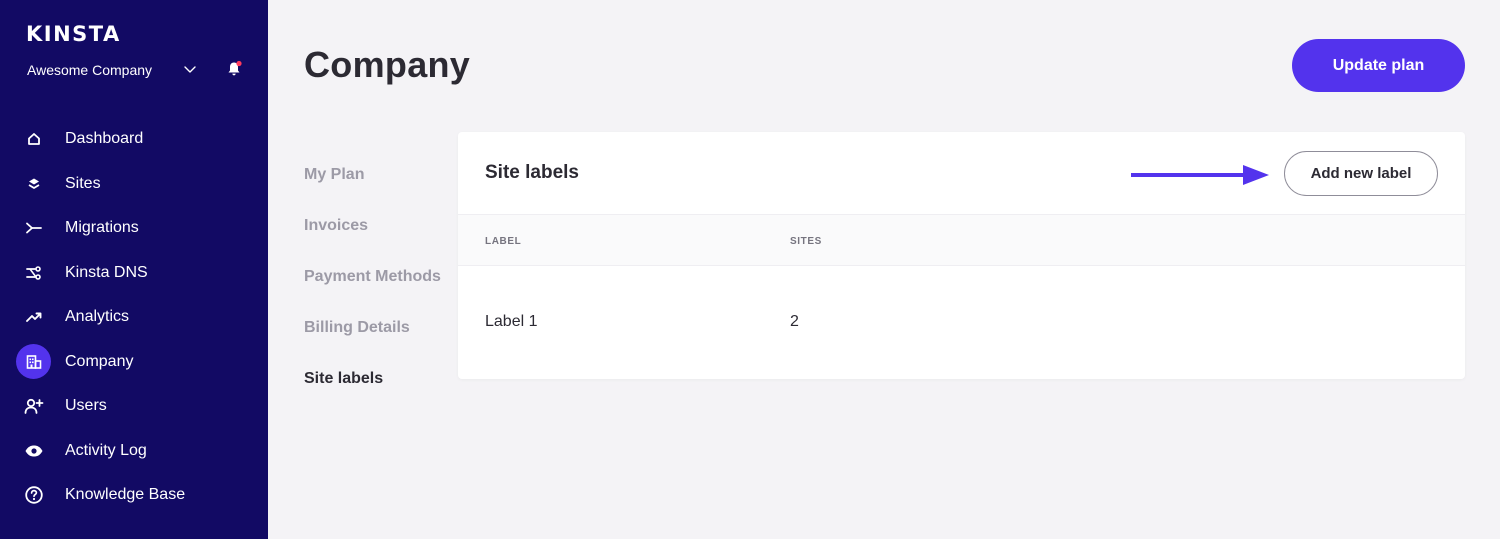 The width and height of the screenshot is (1500, 539). Describe the element at coordinates (532, 172) in the screenshot. I see `card-title: Site labels` at that location.